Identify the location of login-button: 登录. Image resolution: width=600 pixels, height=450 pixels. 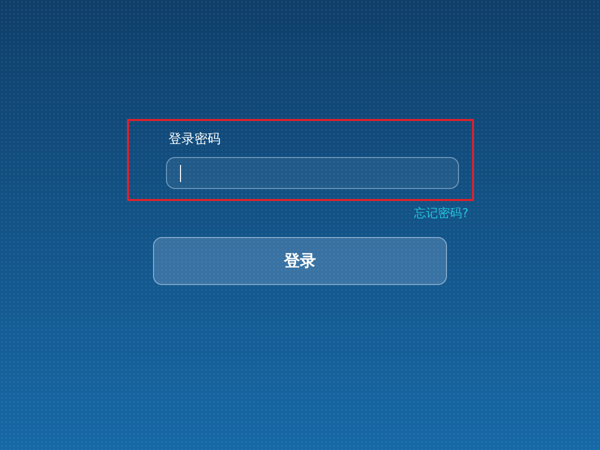
(300, 261).